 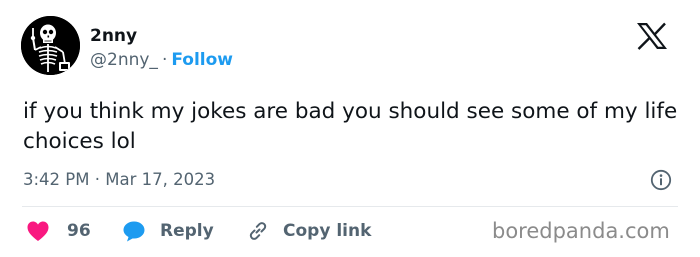 What do you see at coordinates (124, 60) in the screenshot?
I see `handle: @2nny_` at bounding box center [124, 60].